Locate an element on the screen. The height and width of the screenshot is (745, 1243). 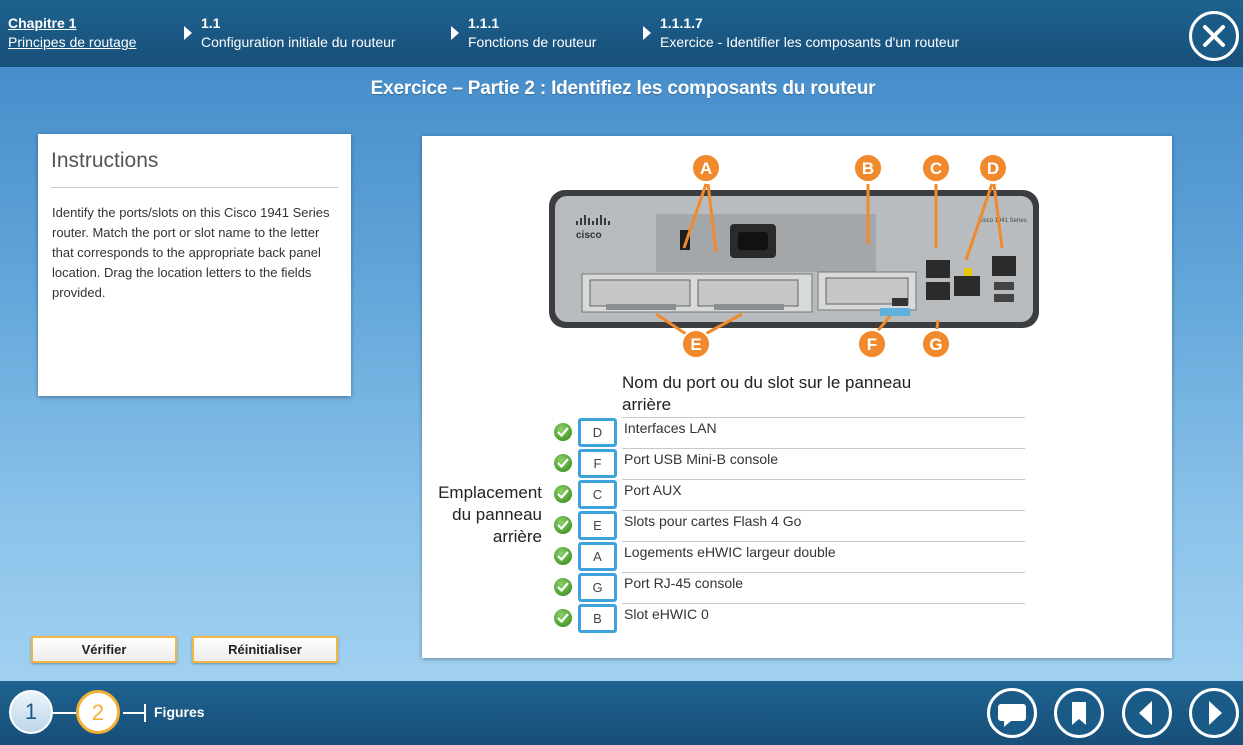
previous-button is located at coordinates (1147, 713).